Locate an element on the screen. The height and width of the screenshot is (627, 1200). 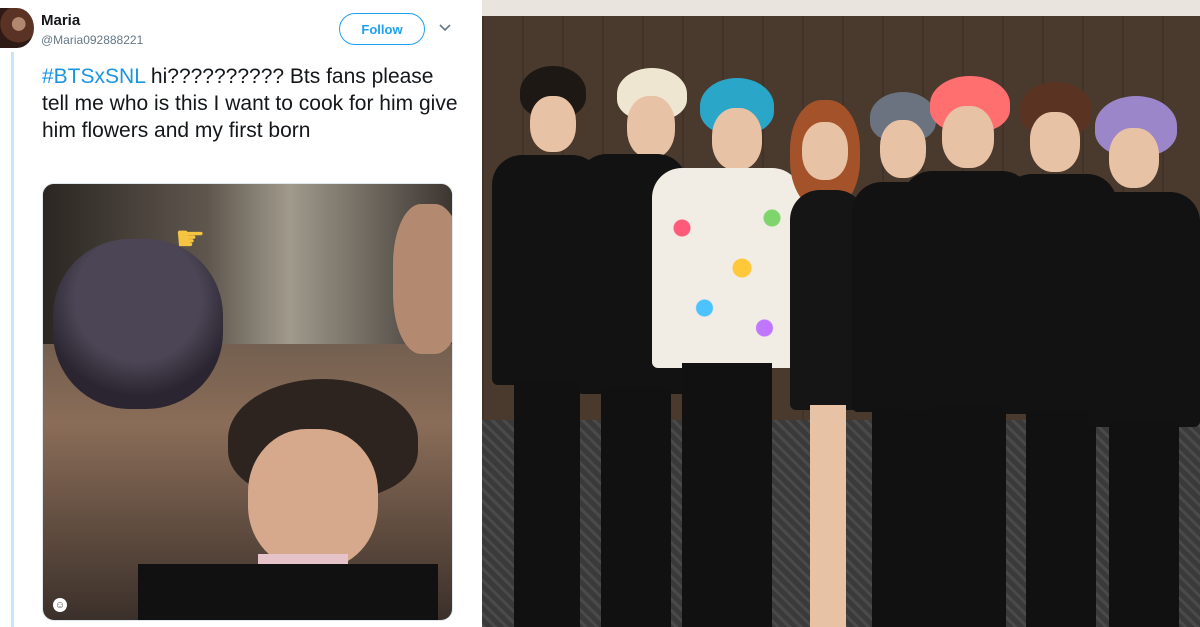
media-person-face is located at coordinates (313, 499).